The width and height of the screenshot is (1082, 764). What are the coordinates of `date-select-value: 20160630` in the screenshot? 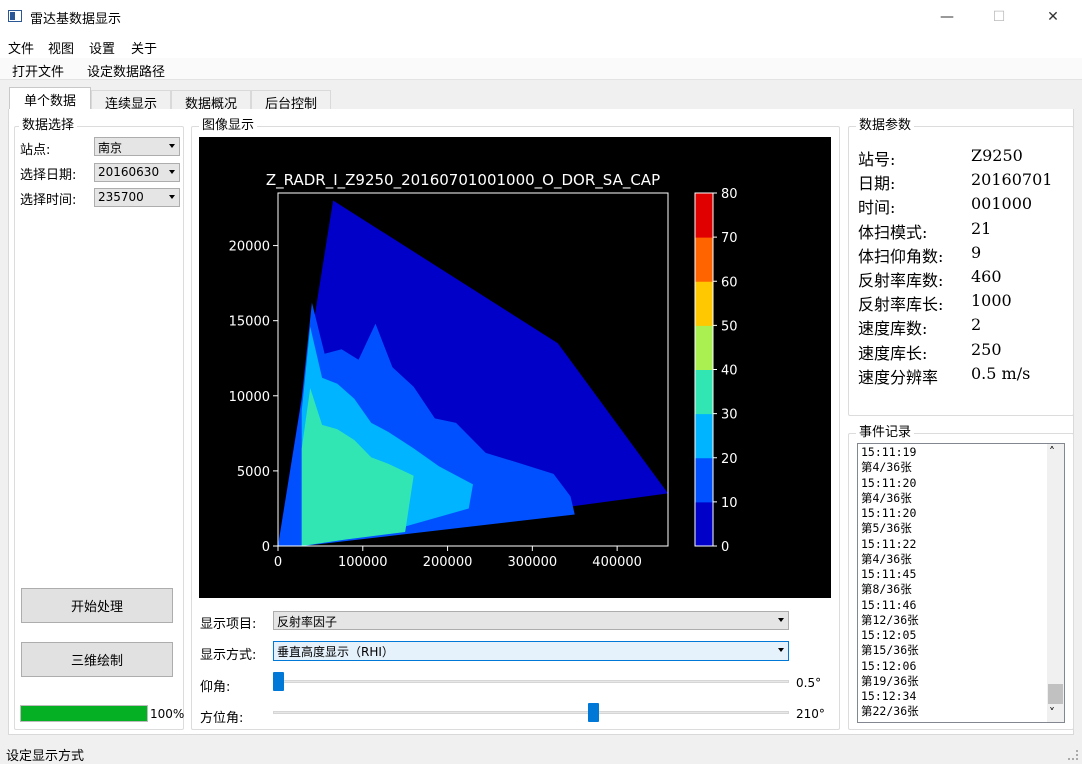 It's located at (129, 172).